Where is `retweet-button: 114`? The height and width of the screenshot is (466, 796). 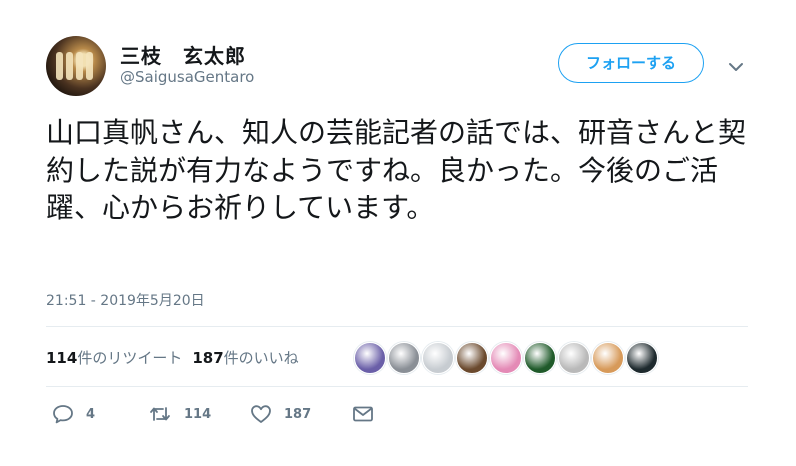 retweet-button: 114 is located at coordinates (179, 414).